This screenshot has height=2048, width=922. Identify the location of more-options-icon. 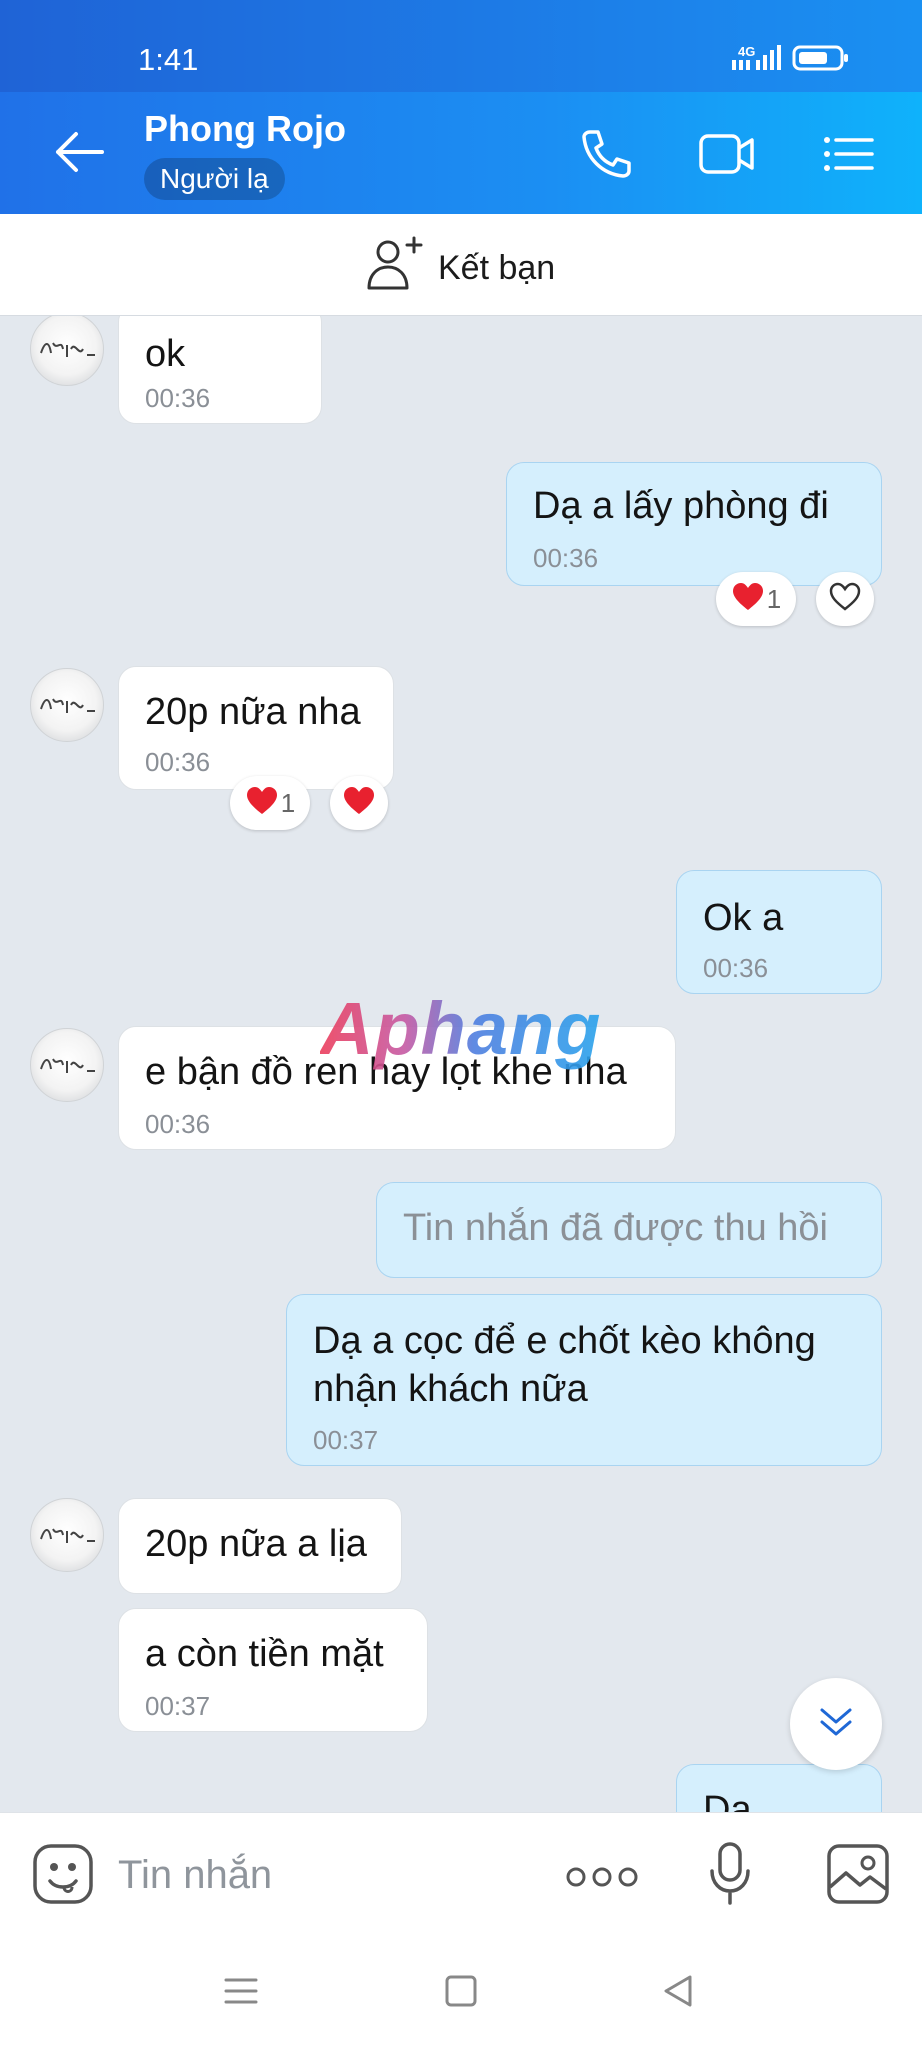
(602, 1879).